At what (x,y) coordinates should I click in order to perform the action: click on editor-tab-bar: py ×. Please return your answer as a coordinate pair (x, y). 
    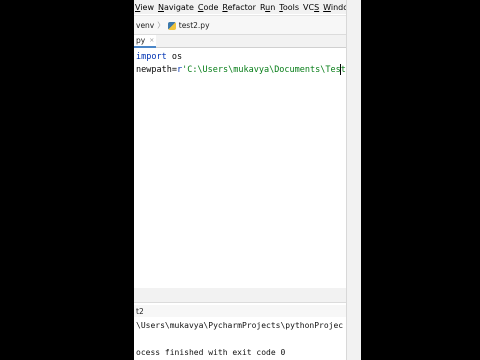
    Looking at the image, I should click on (240, 41).